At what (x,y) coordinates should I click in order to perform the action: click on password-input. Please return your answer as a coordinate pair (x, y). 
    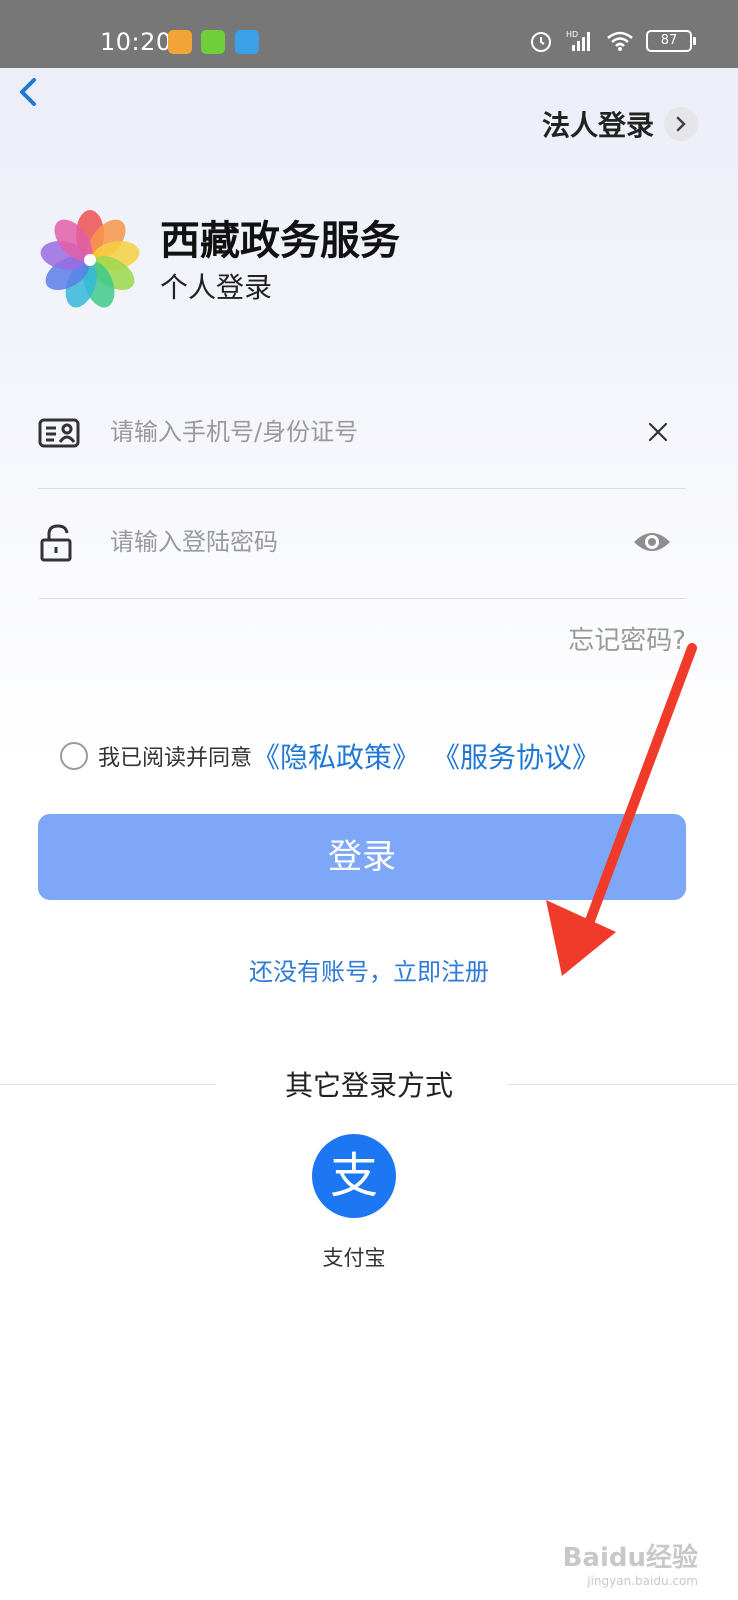
    Looking at the image, I should click on (360, 542).